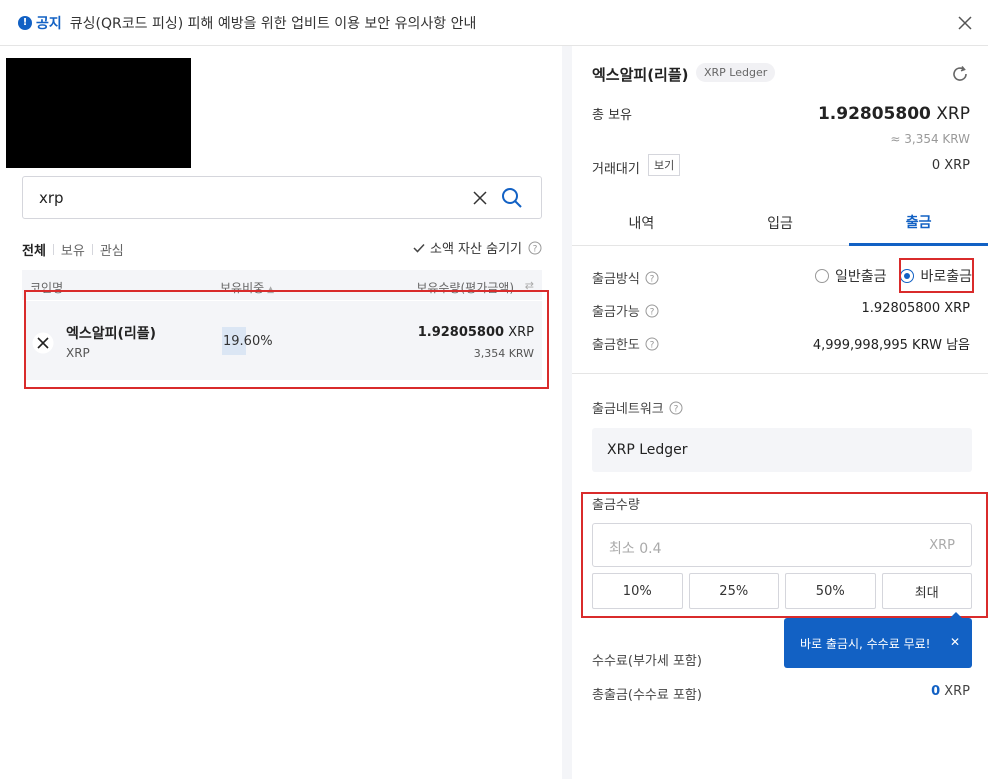  What do you see at coordinates (25, 22) in the screenshot?
I see `notice-icon: !` at bounding box center [25, 22].